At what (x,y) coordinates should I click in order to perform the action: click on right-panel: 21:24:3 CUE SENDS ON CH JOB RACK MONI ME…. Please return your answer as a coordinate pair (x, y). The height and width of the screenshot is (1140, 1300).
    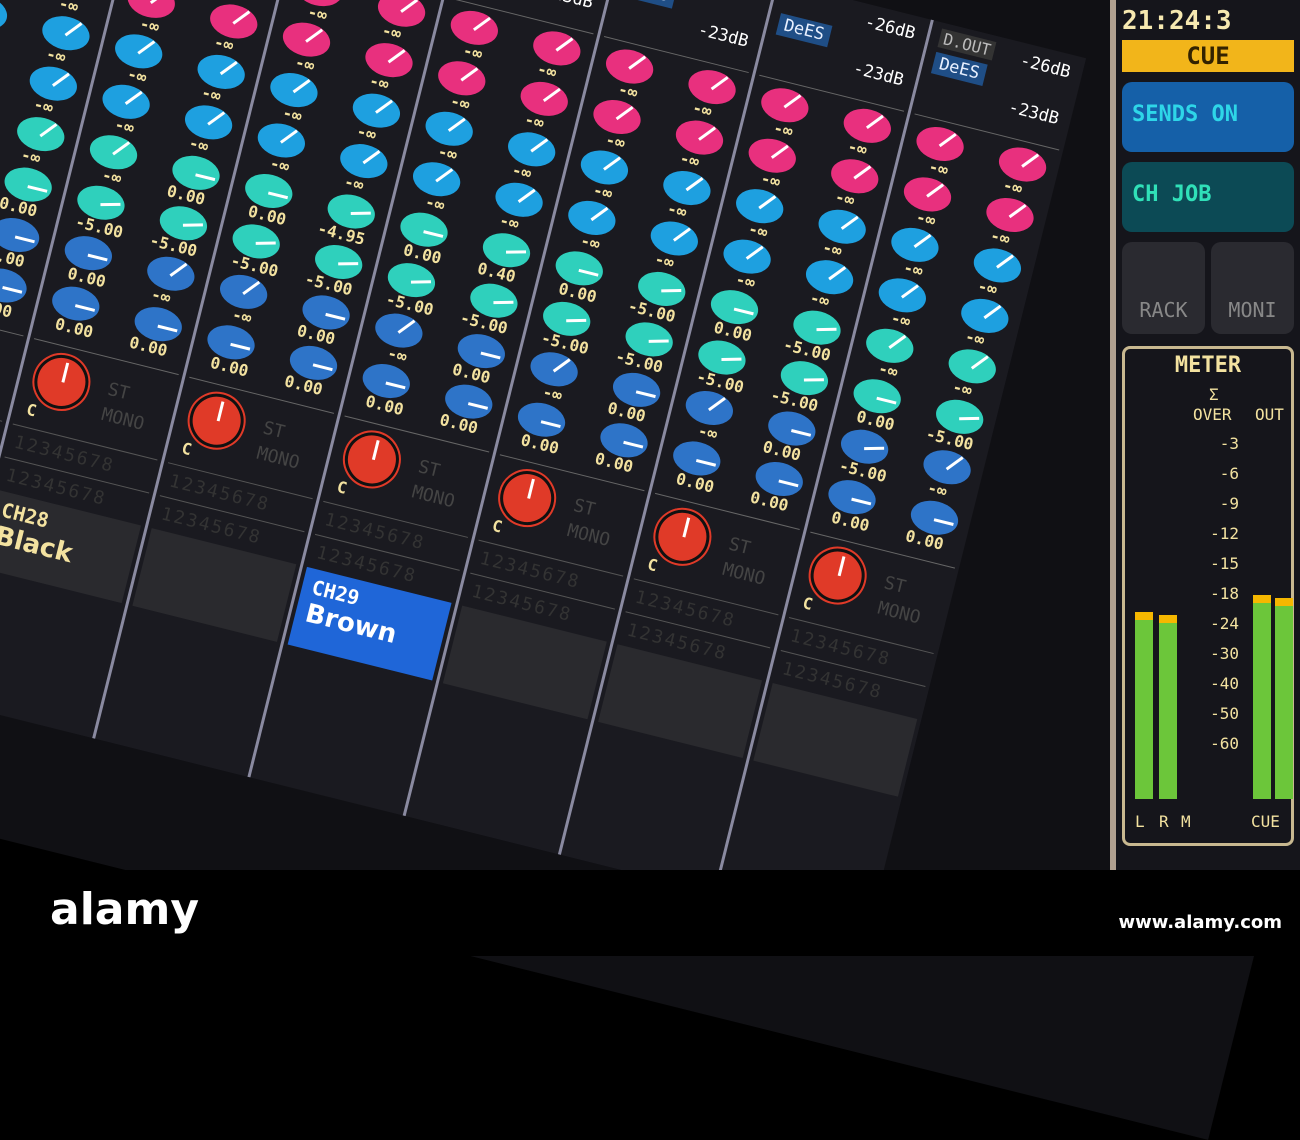
    Looking at the image, I should click on (1205, 435).